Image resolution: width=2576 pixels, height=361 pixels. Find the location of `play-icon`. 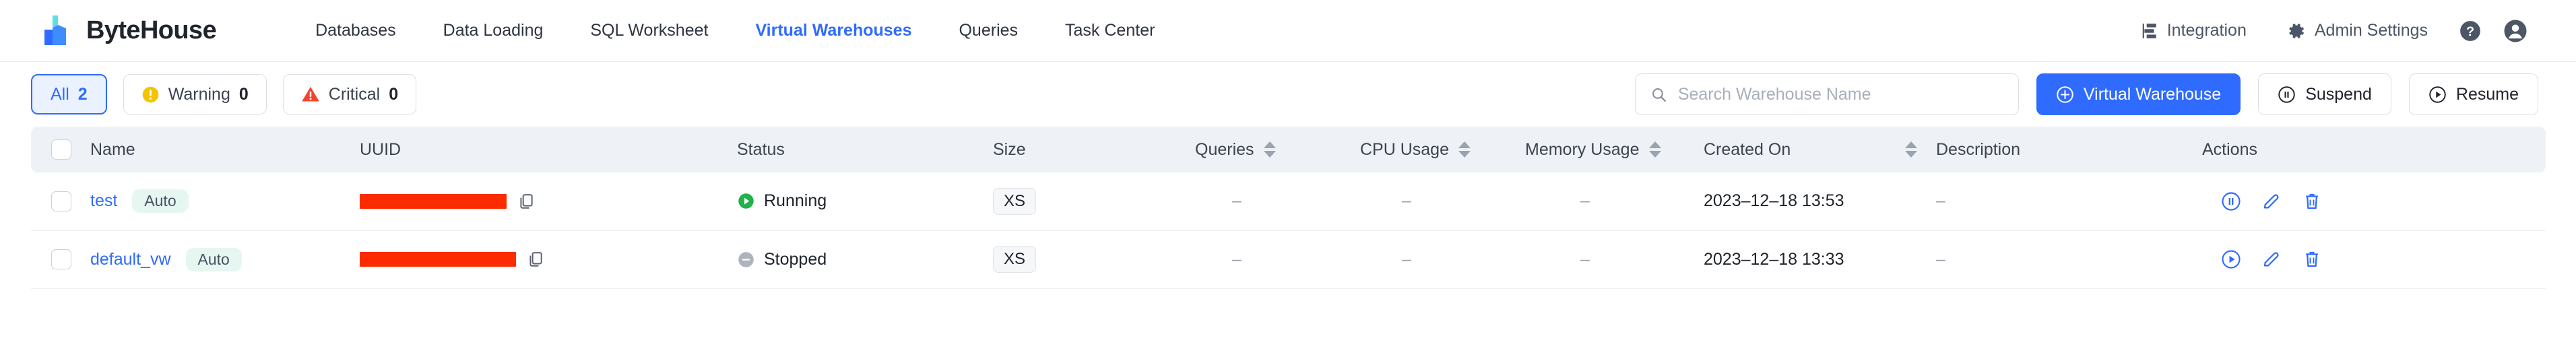

play-icon is located at coordinates (2231, 259).